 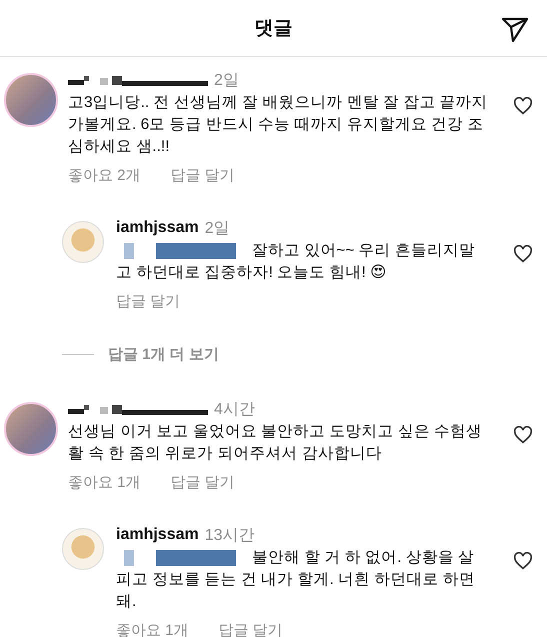 I want to click on comment-text: 선생님 이거 보고 울었어요 불안하고 도망치고 싶은 수험생활 속 한 줌의 위로가 되어주셔서 감사합니다, so click(x=276, y=443).